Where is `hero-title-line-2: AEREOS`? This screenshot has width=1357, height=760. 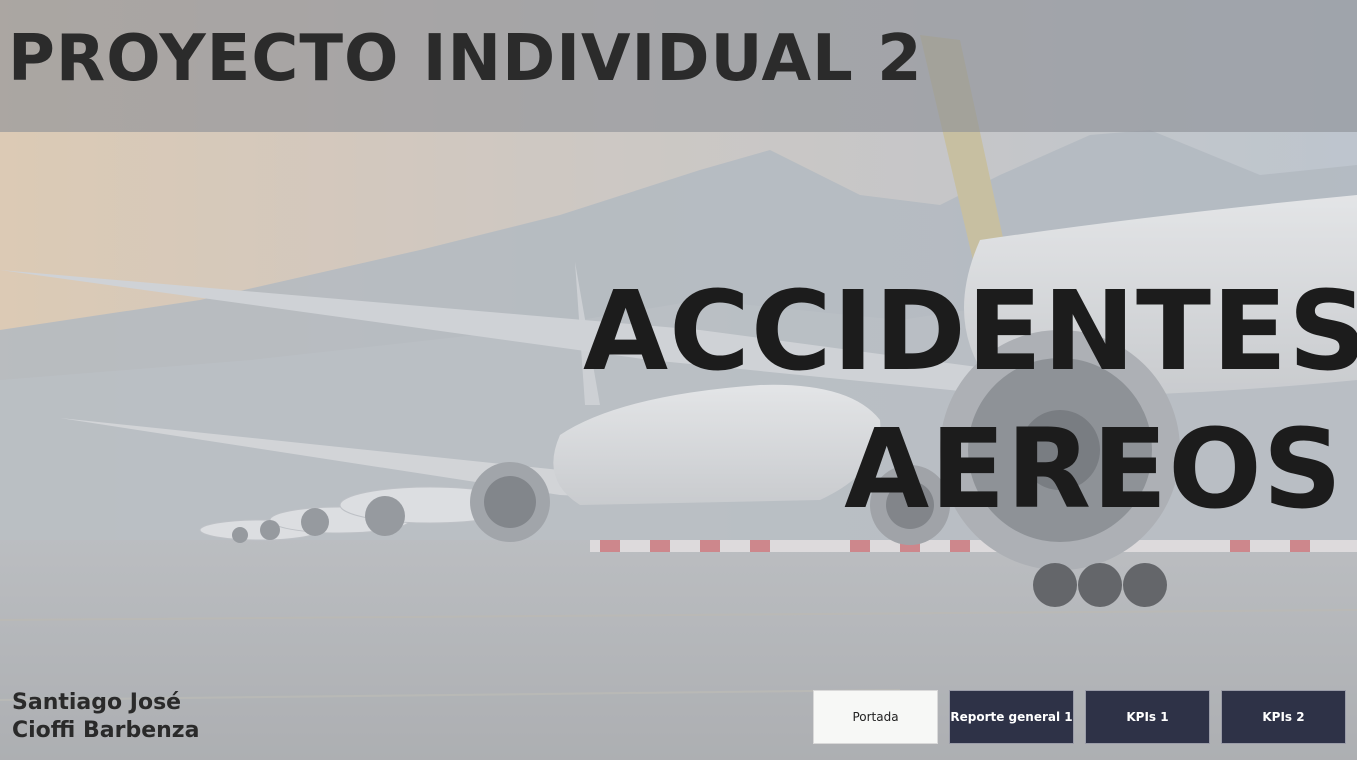 hero-title-line-2: AEREOS is located at coordinates (1093, 469).